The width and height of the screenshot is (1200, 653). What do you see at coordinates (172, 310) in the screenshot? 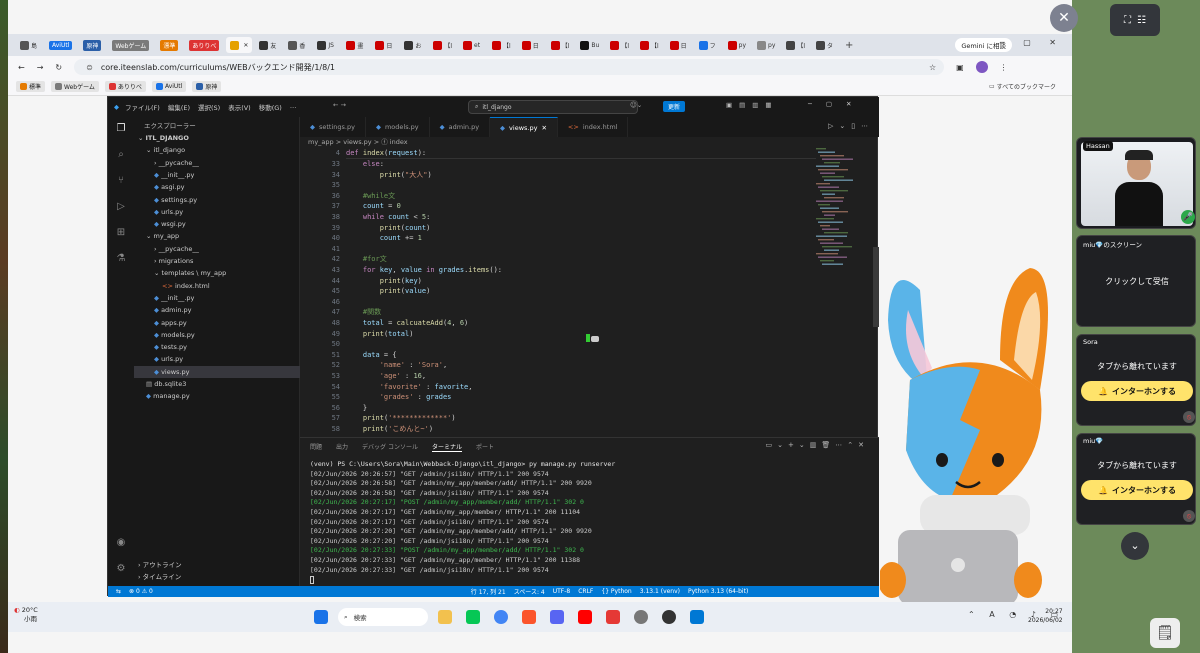
I see `tree-item: ◆ admin.py` at bounding box center [172, 310].